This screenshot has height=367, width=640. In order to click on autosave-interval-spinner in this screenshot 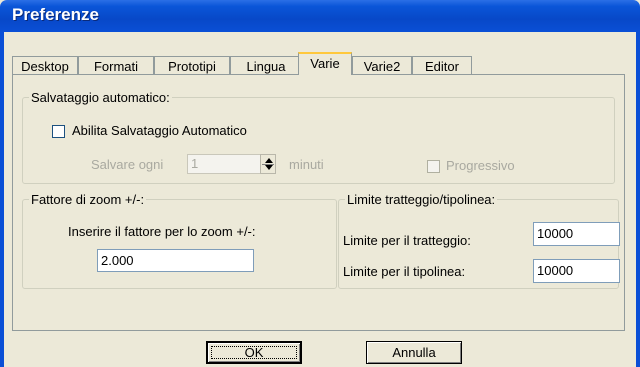, I will do `click(268, 164)`.